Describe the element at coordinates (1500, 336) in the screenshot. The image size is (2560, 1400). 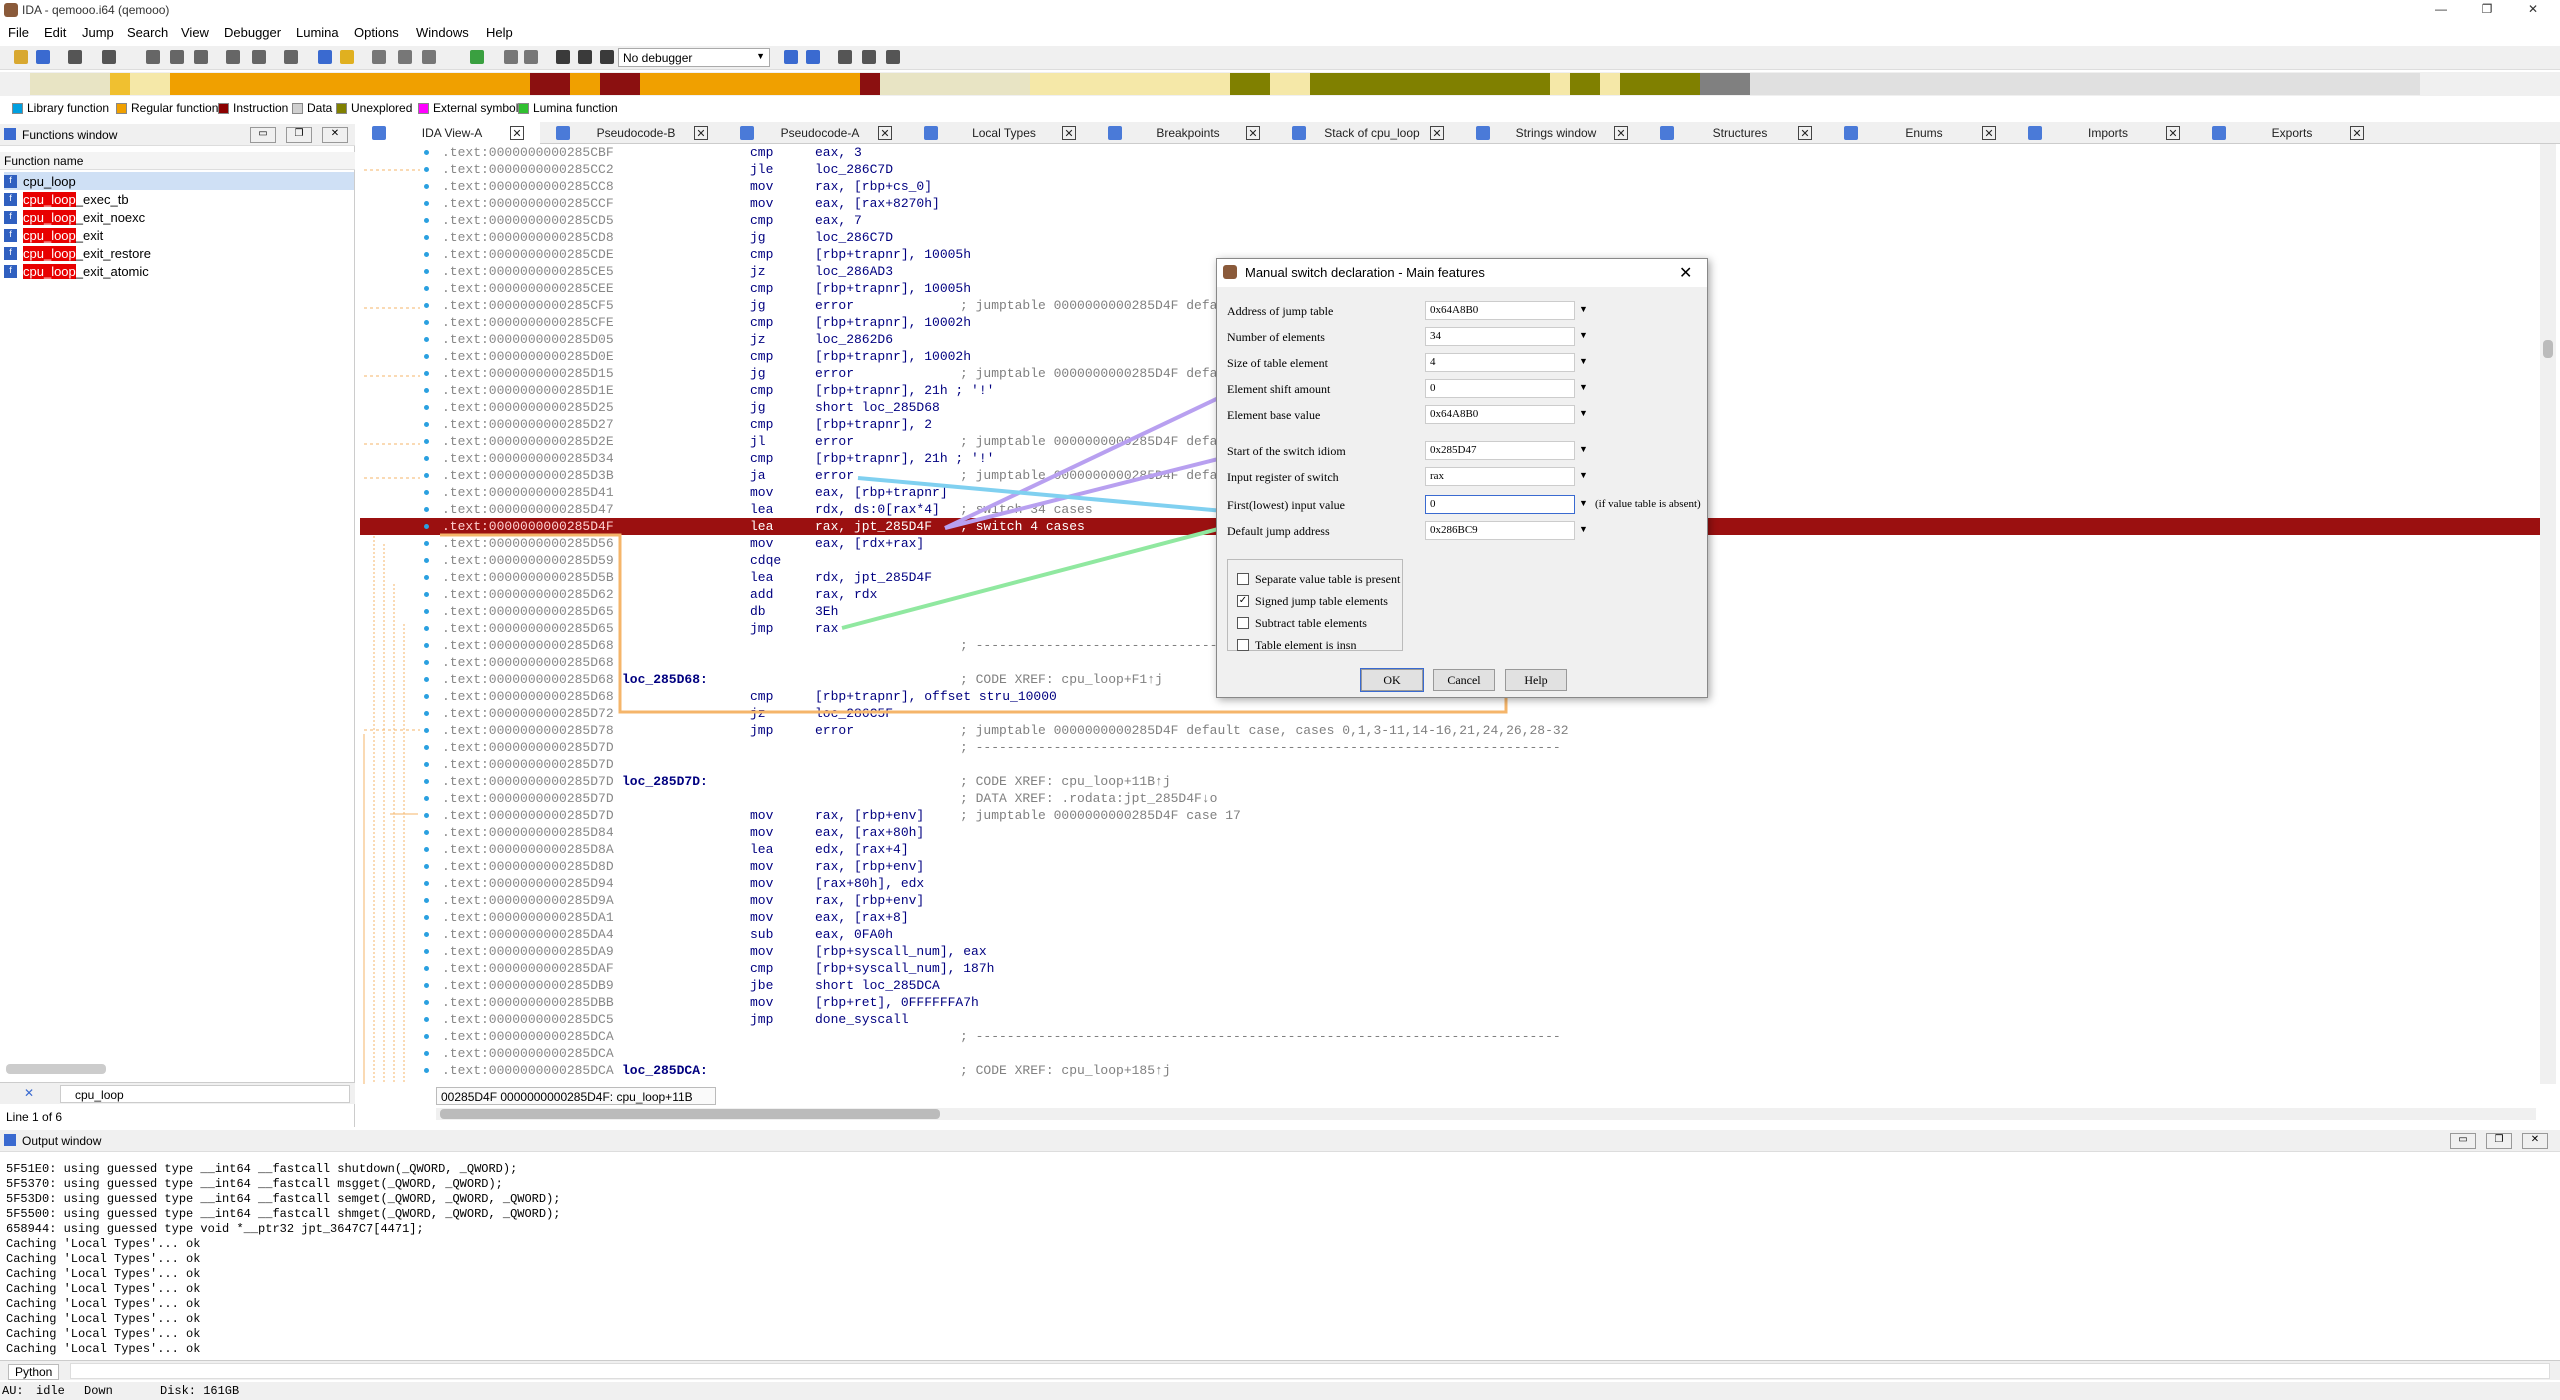
I see `field-input: 34` at that location.